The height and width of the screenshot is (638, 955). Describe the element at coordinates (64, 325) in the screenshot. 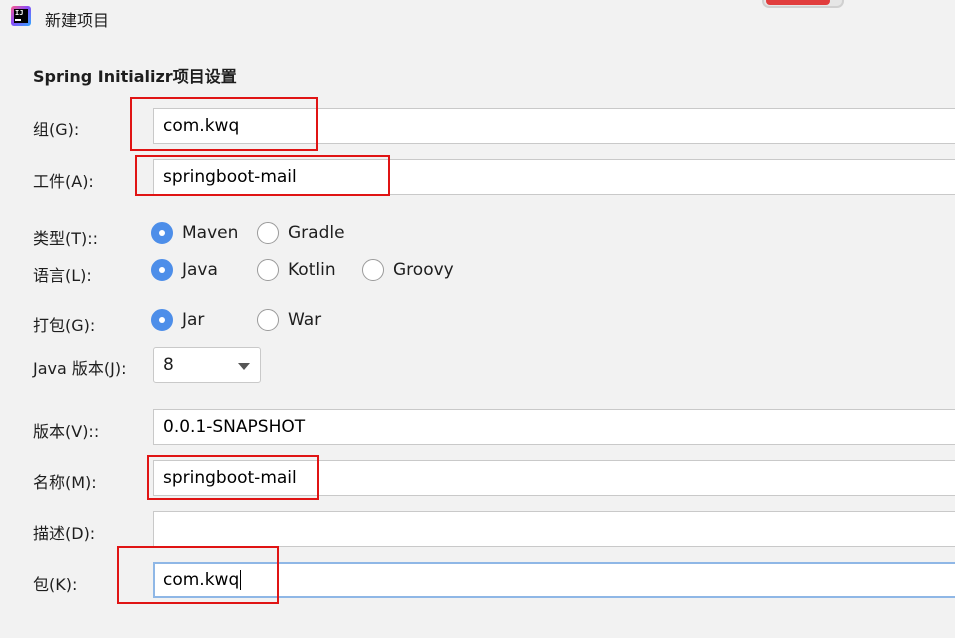

I see `packaging-label: 打包(G):` at that location.